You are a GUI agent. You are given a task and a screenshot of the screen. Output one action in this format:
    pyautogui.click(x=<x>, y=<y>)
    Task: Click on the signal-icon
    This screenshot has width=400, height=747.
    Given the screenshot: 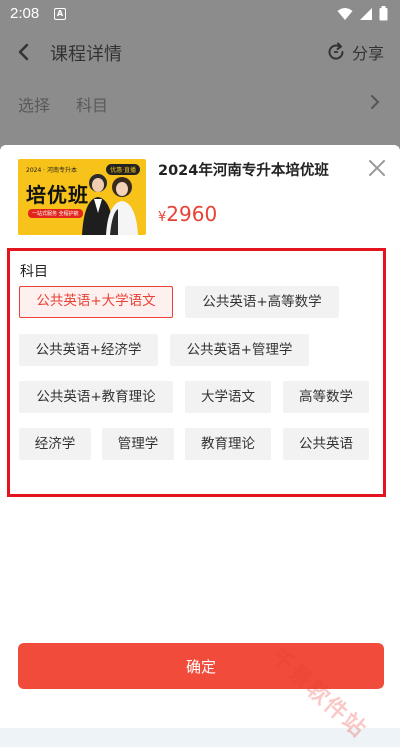 What is the action you would take?
    pyautogui.click(x=366, y=13)
    